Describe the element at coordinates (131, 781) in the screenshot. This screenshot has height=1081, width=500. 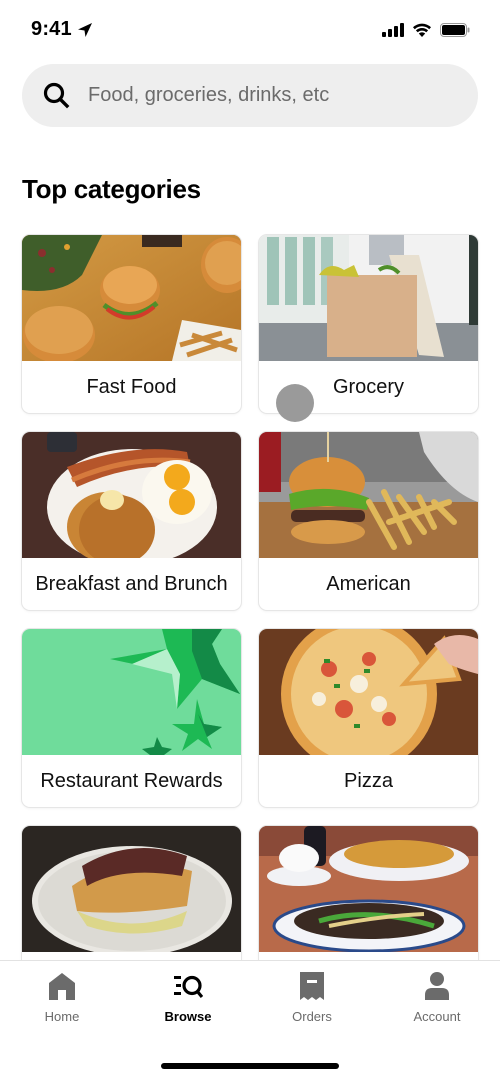
I see `category-label: Restaurant Rewards` at that location.